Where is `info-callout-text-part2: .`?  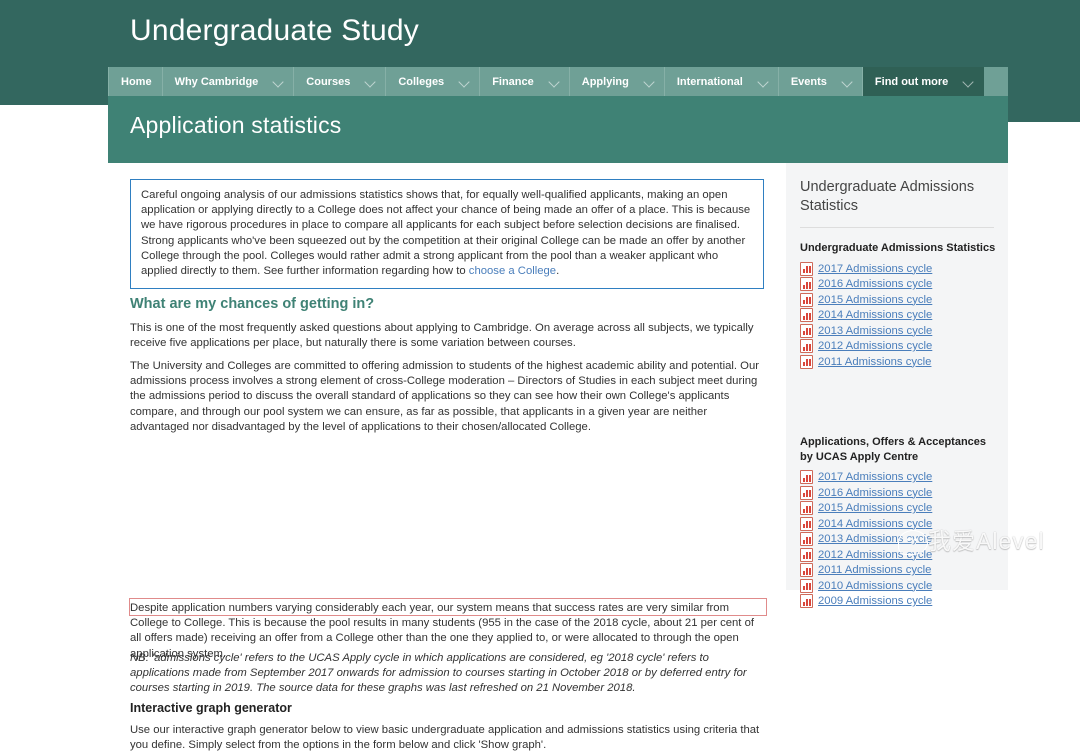
info-callout-text-part2: . is located at coordinates (558, 271).